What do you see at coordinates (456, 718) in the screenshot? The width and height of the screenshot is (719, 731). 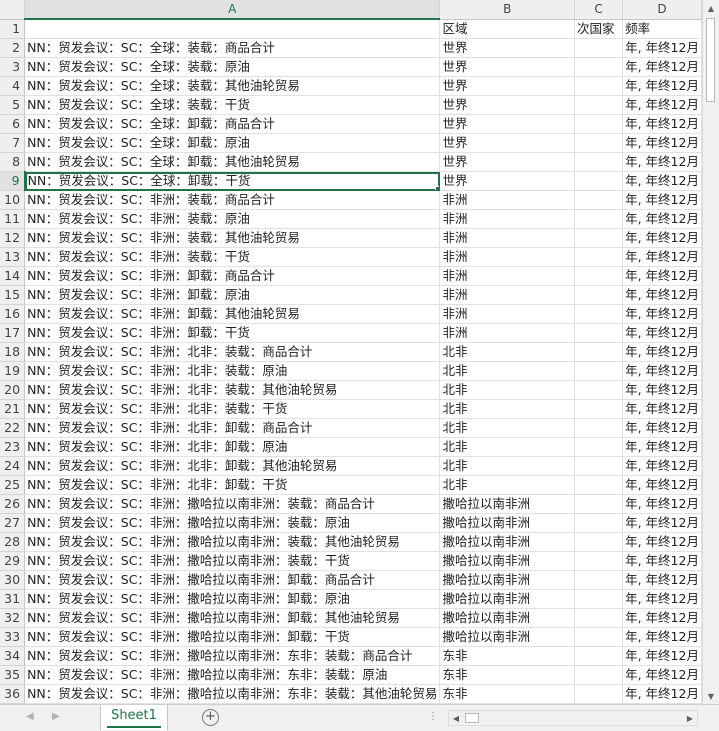 I see `arrow-left-icon: ◀` at bounding box center [456, 718].